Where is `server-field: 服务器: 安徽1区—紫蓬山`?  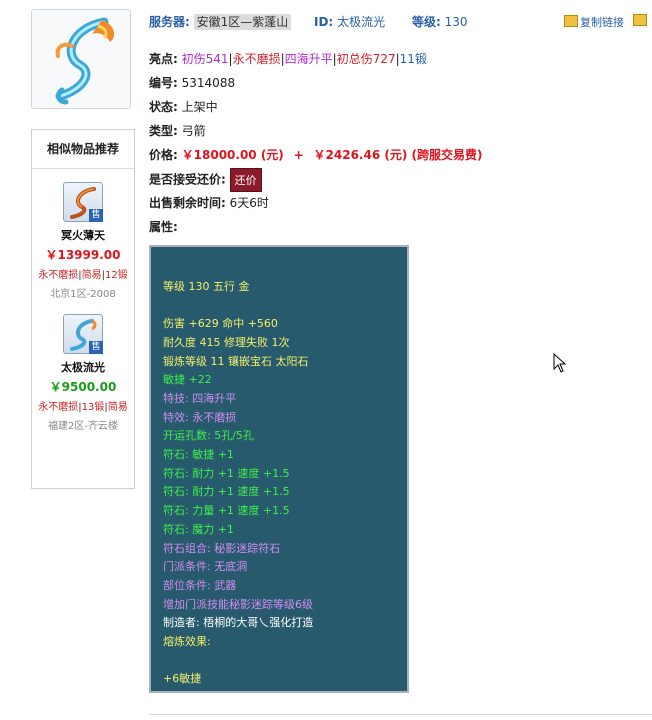 server-field: 服务器: 安徽1区—紫蓬山 is located at coordinates (220, 21).